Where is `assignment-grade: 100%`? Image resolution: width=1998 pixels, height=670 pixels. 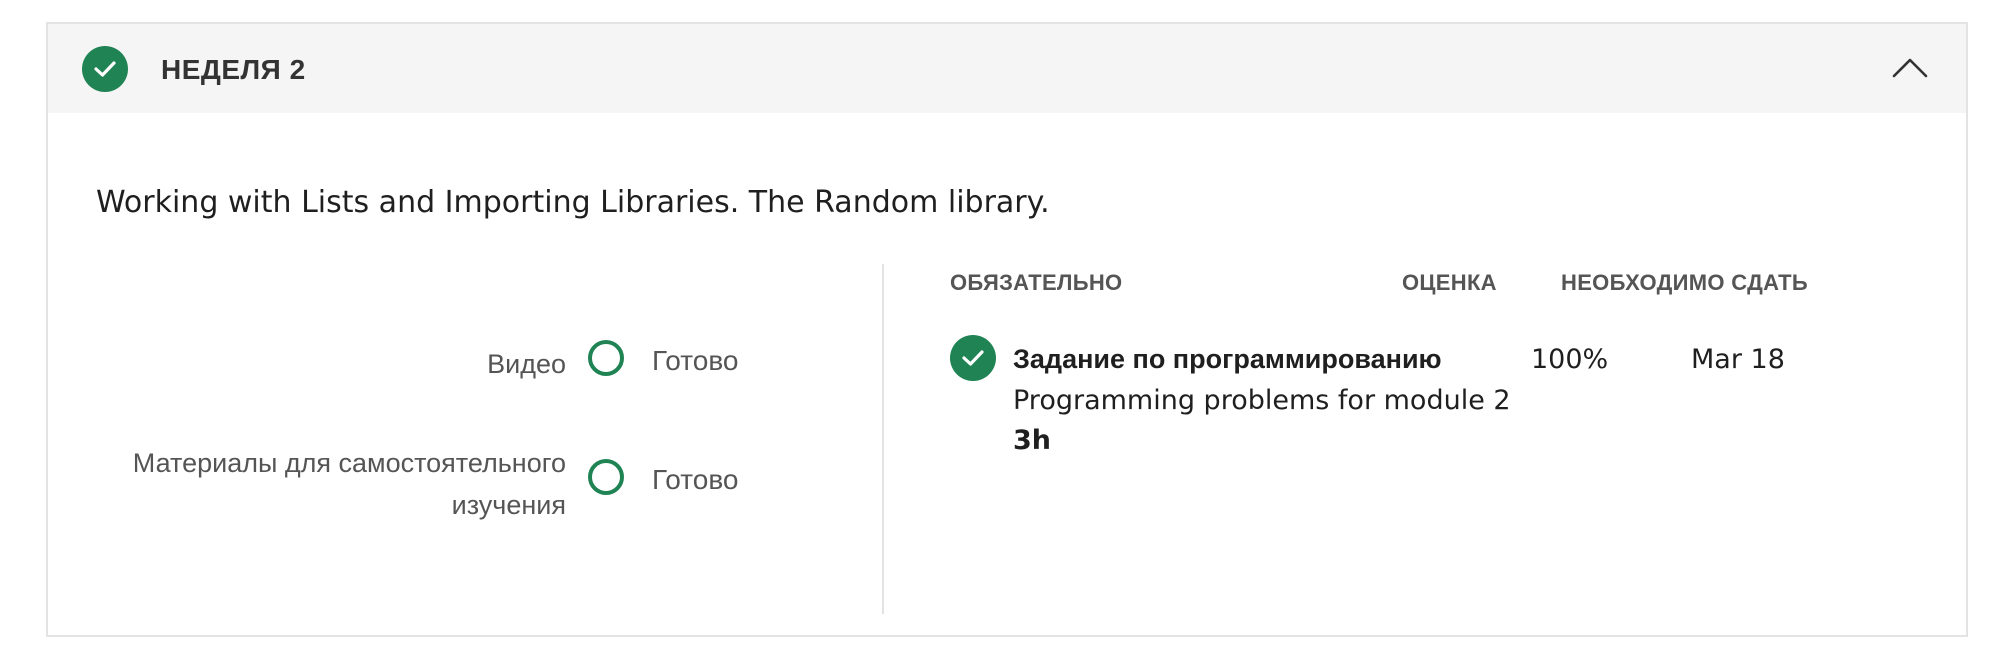 assignment-grade: 100% is located at coordinates (1570, 359).